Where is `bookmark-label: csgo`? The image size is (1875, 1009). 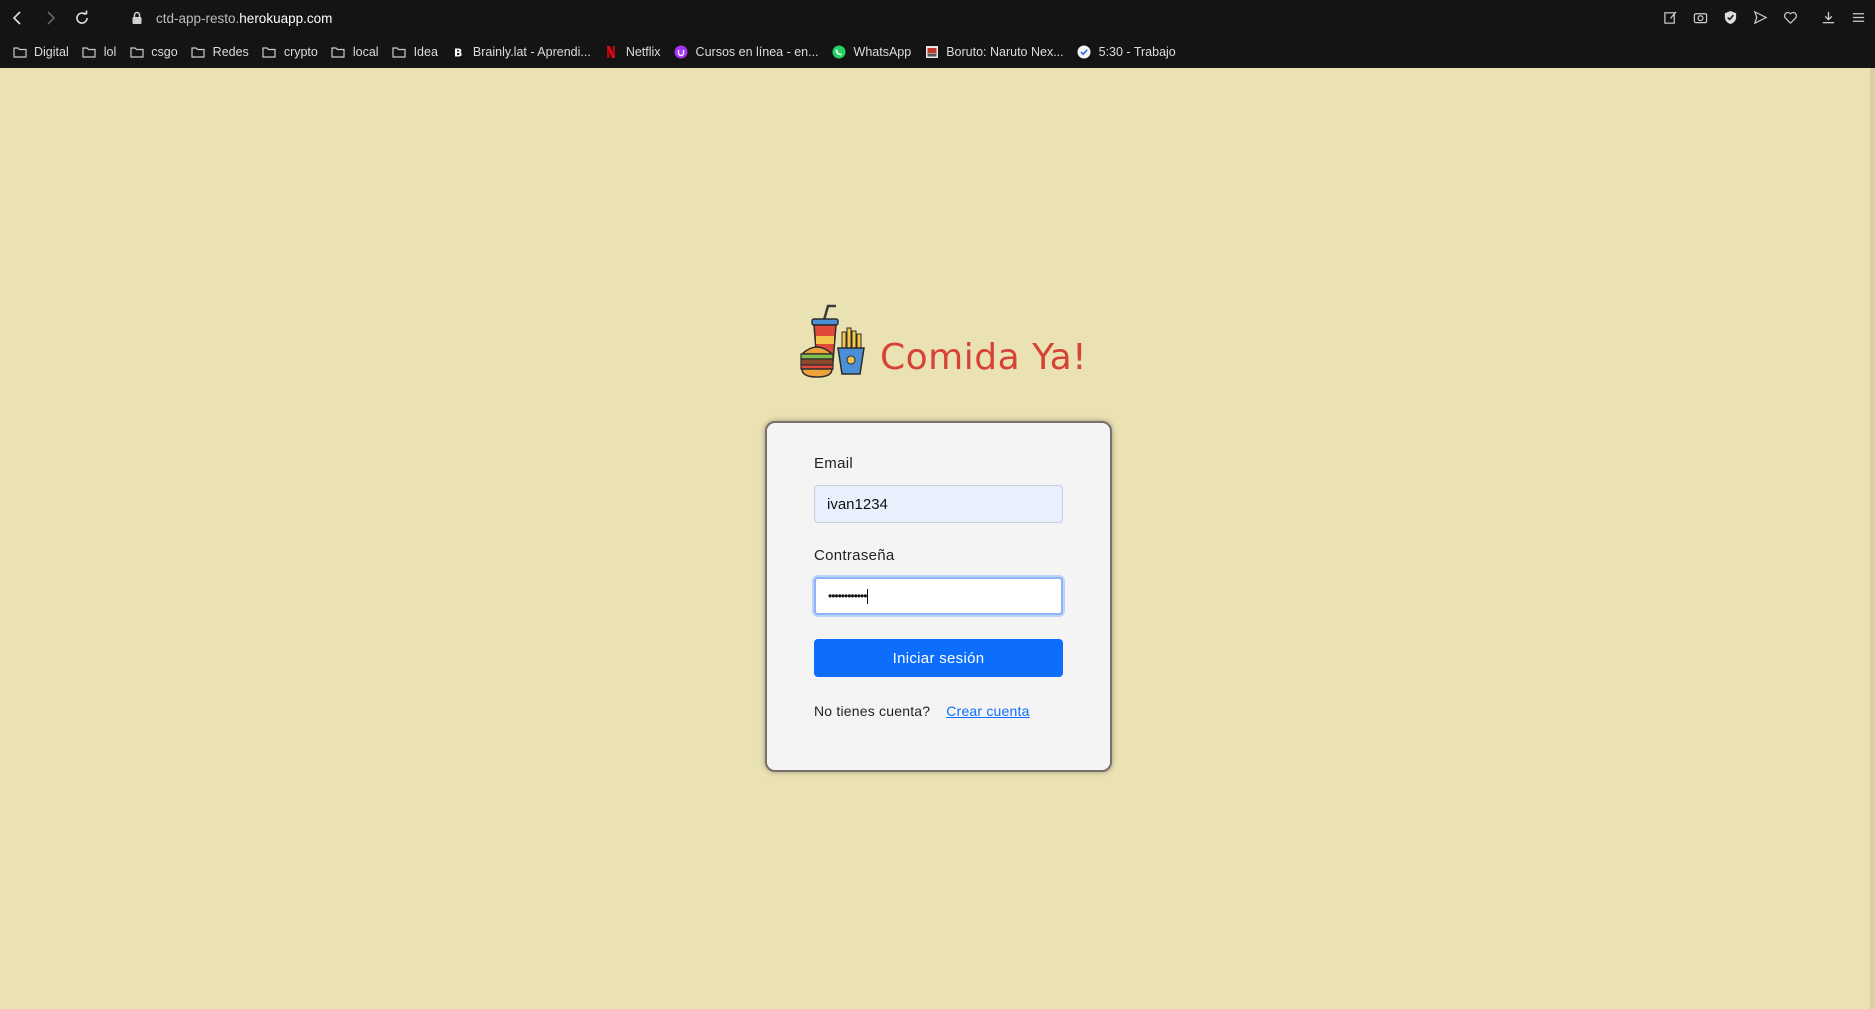
bookmark-label: csgo is located at coordinates (164, 52).